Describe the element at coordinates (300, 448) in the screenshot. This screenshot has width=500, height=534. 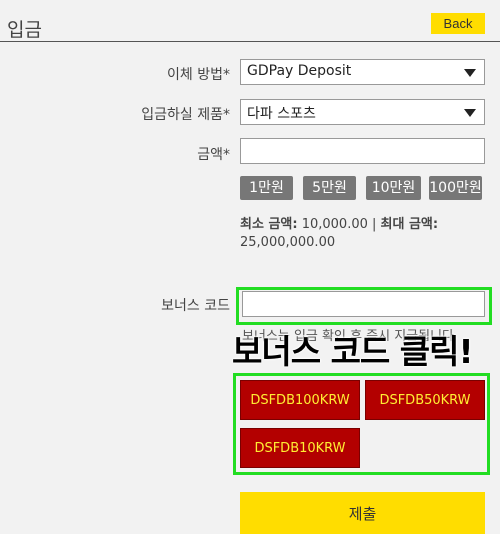
I see `bonus-code-button-10: DSFDB10KRW` at that location.